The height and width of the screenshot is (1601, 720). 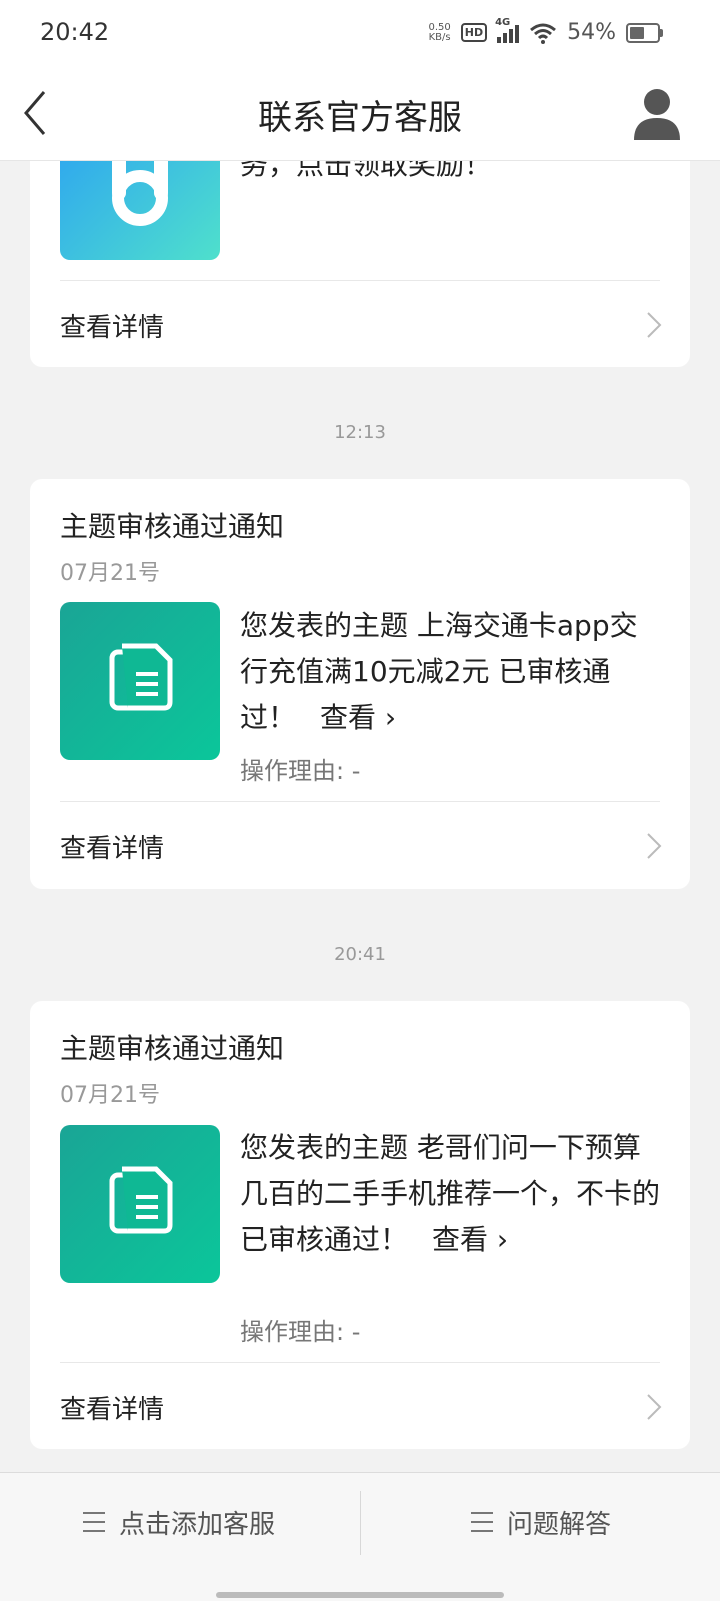 What do you see at coordinates (196, 1524) in the screenshot?
I see `add-service-label: 点击添加客服` at bounding box center [196, 1524].